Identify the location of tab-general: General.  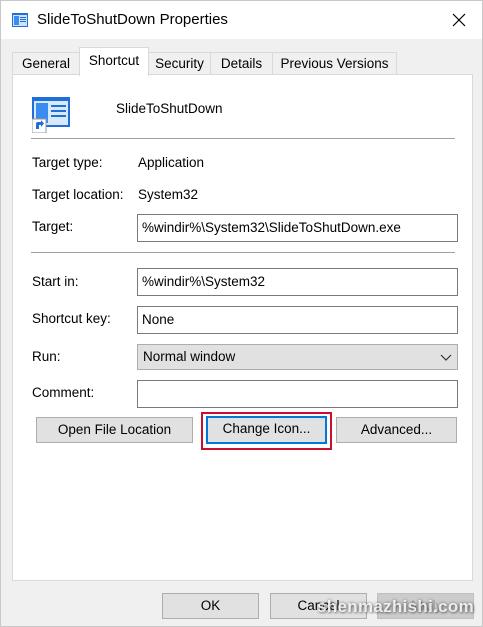
(46, 63).